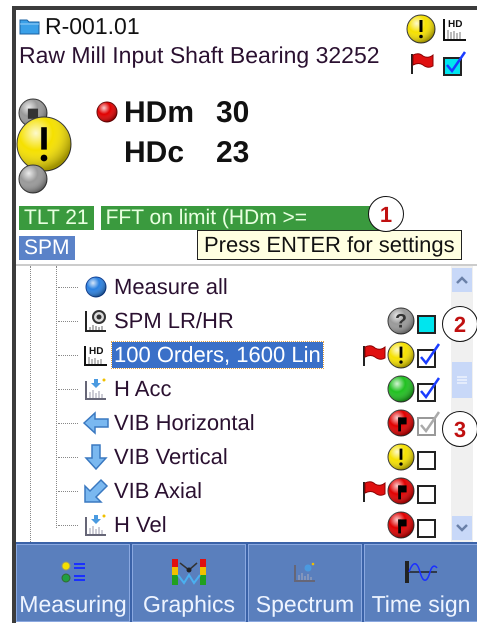  What do you see at coordinates (73, 572) in the screenshot?
I see `readings-icon` at bounding box center [73, 572].